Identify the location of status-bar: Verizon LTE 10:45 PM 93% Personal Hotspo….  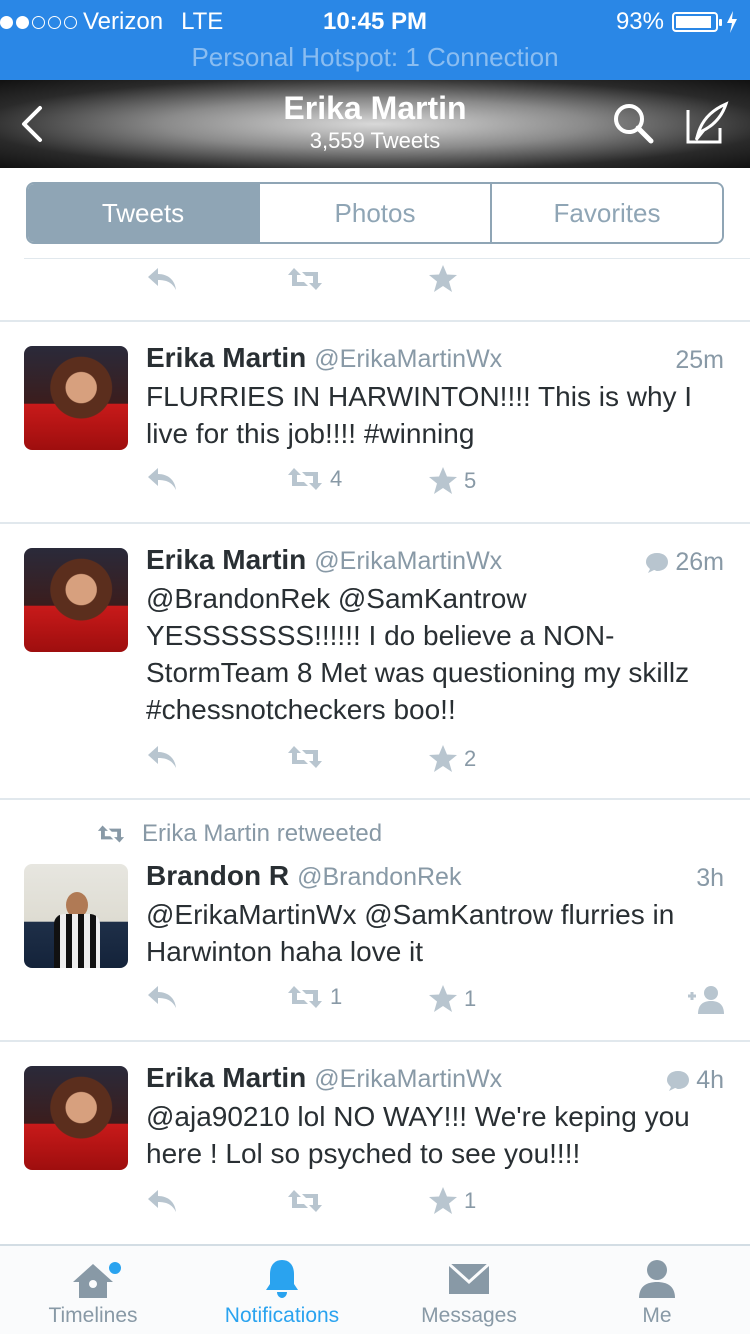
(375, 40).